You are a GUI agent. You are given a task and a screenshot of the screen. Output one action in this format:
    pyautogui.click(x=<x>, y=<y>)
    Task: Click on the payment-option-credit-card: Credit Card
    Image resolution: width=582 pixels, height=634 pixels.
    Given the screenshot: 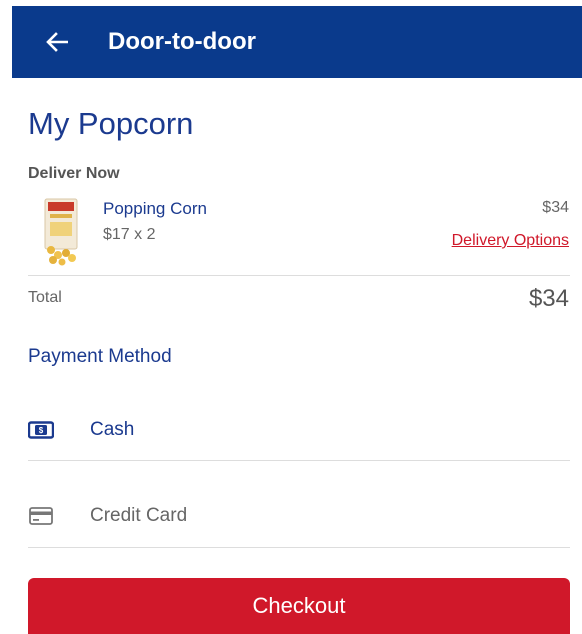 What is the action you would take?
    pyautogui.click(x=299, y=516)
    